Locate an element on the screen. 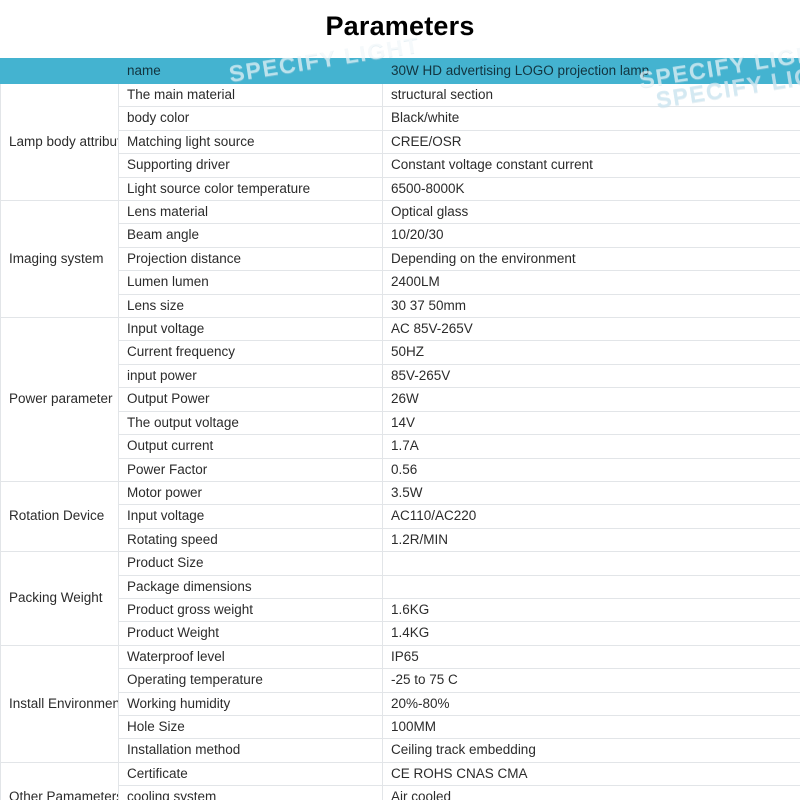  row-name-cell: Supporting driver is located at coordinates (250, 165).